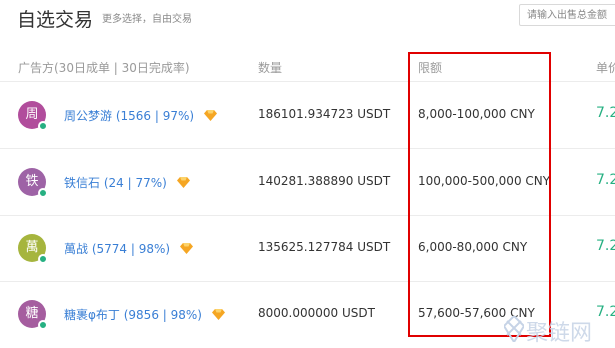 Image resolution: width=615 pixels, height=348 pixels. I want to click on advertiser-link: 周公梦游 (1566 | 97%), so click(140, 115).